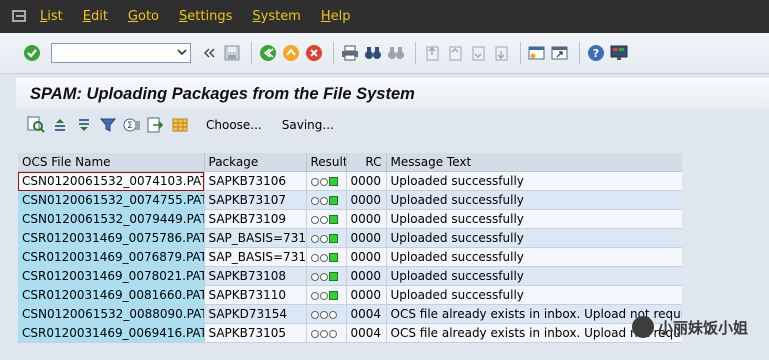 This screenshot has height=360, width=769. What do you see at coordinates (60, 125) in the screenshot?
I see `sort-ascending-icon` at bounding box center [60, 125].